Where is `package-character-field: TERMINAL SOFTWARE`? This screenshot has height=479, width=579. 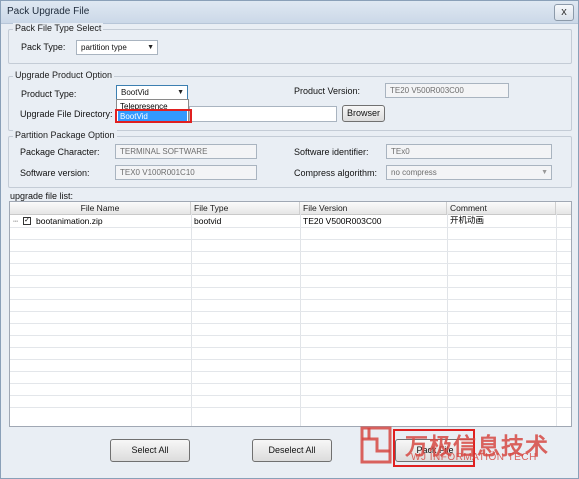 package-character-field: TERMINAL SOFTWARE is located at coordinates (186, 151).